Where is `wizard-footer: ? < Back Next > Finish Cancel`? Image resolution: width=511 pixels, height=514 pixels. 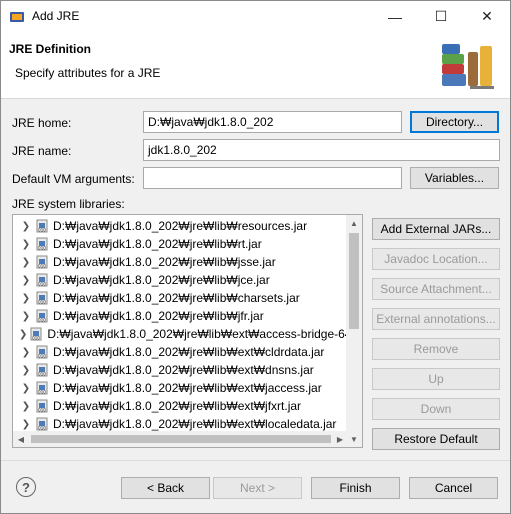
wizard-footer: ? < Back Next > Finish Cancel is located at coordinates (255, 486).